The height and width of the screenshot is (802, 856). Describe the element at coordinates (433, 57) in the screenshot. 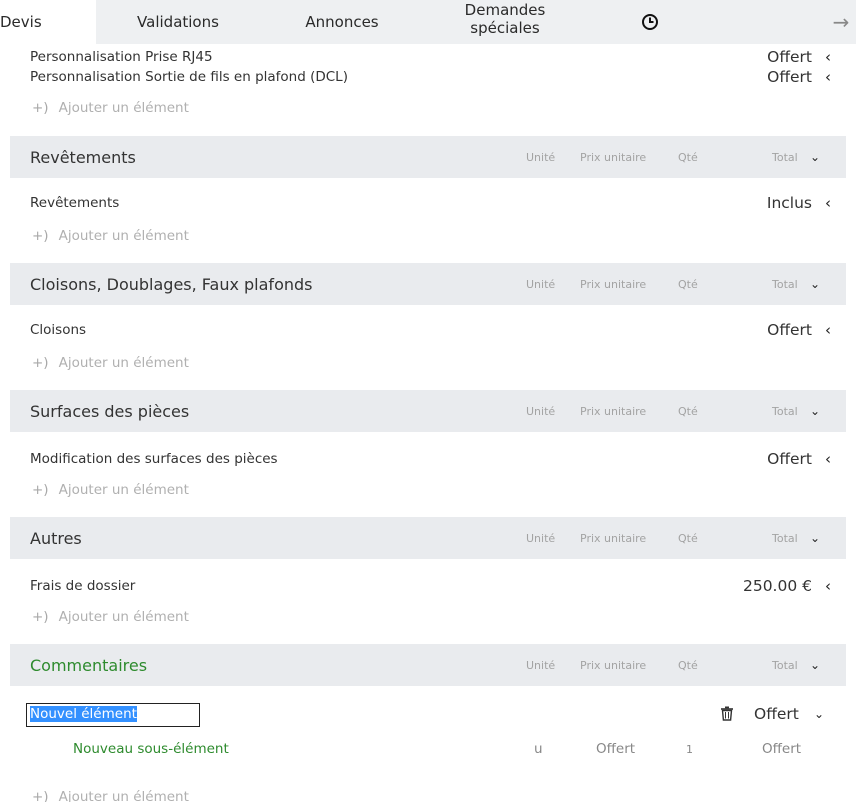

I see `line-item: Personnalisation Prise RJ45 Offert ‹` at that location.